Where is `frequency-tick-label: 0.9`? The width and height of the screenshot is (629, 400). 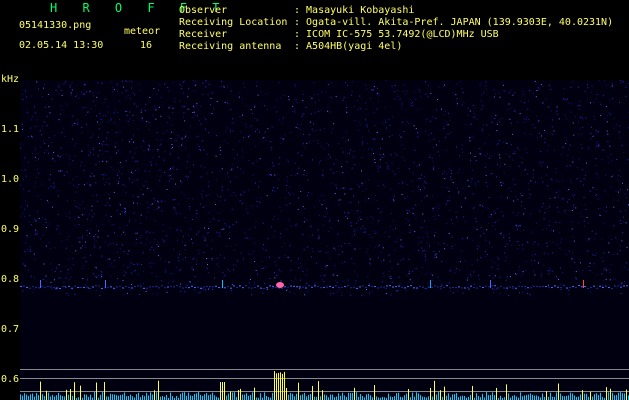
frequency-tick-label: 0.9 is located at coordinates (10, 229).